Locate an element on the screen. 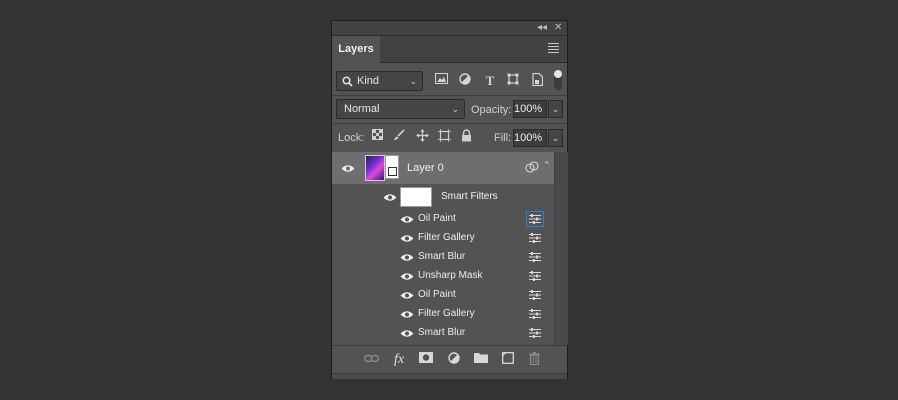 The height and width of the screenshot is (400, 898). tab-layers: Layers is located at coordinates (356, 49).